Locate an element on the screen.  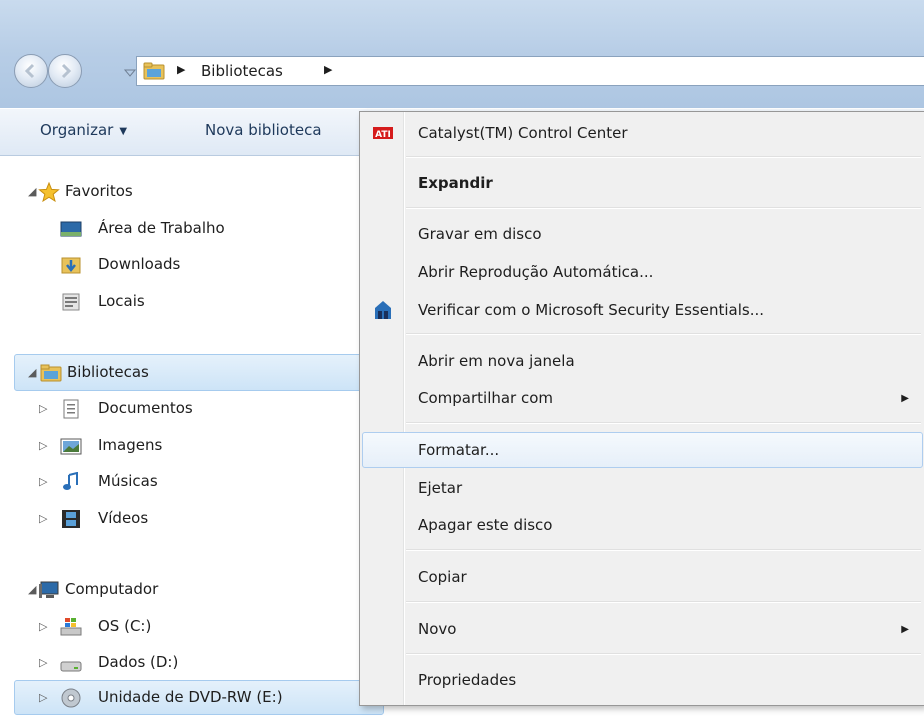
nav-item-label: Área de Trabalho is located at coordinates (161, 228).